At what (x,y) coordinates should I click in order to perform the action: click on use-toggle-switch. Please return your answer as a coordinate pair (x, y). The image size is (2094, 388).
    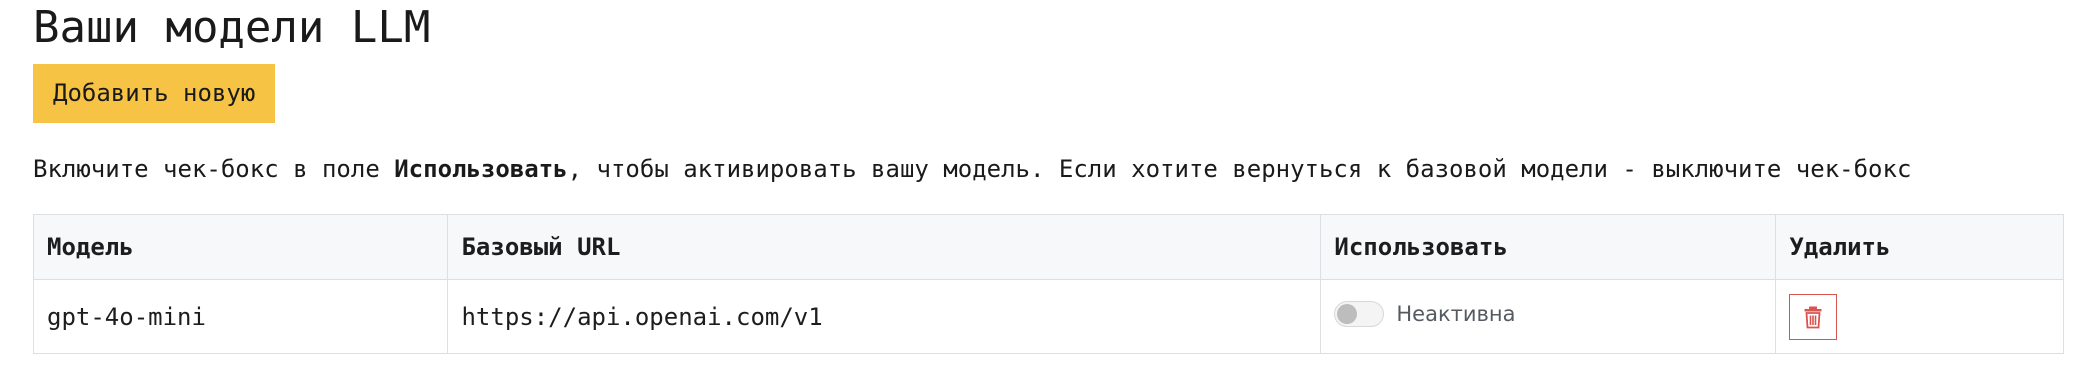
    Looking at the image, I should click on (1359, 313).